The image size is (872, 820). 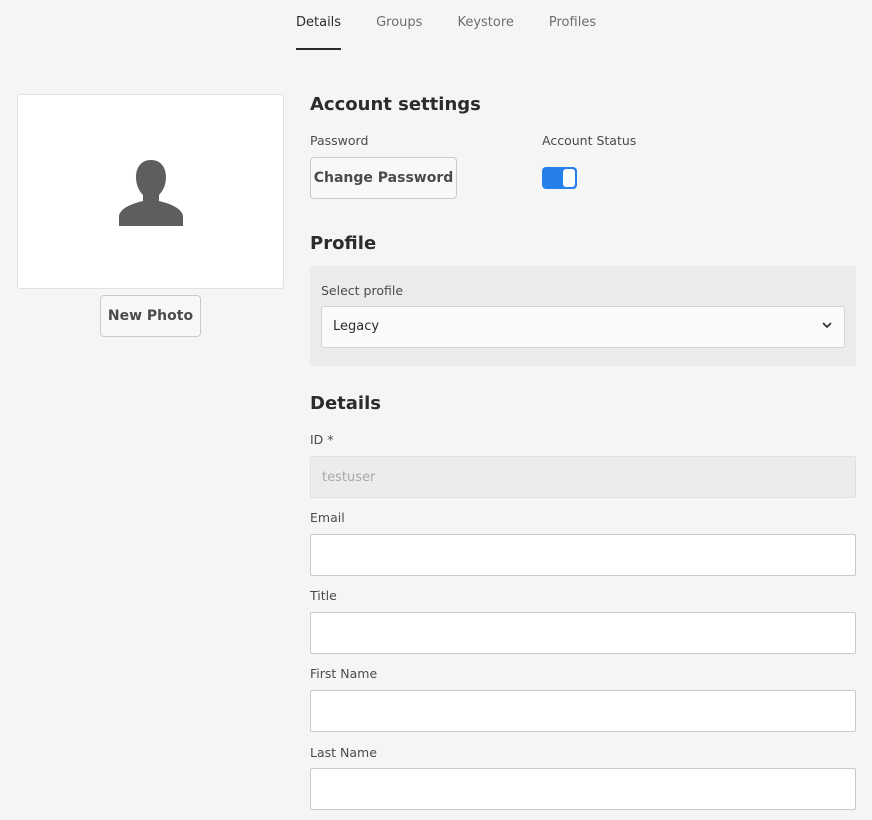 I want to click on user-silhouette-icon, so click(x=150, y=192).